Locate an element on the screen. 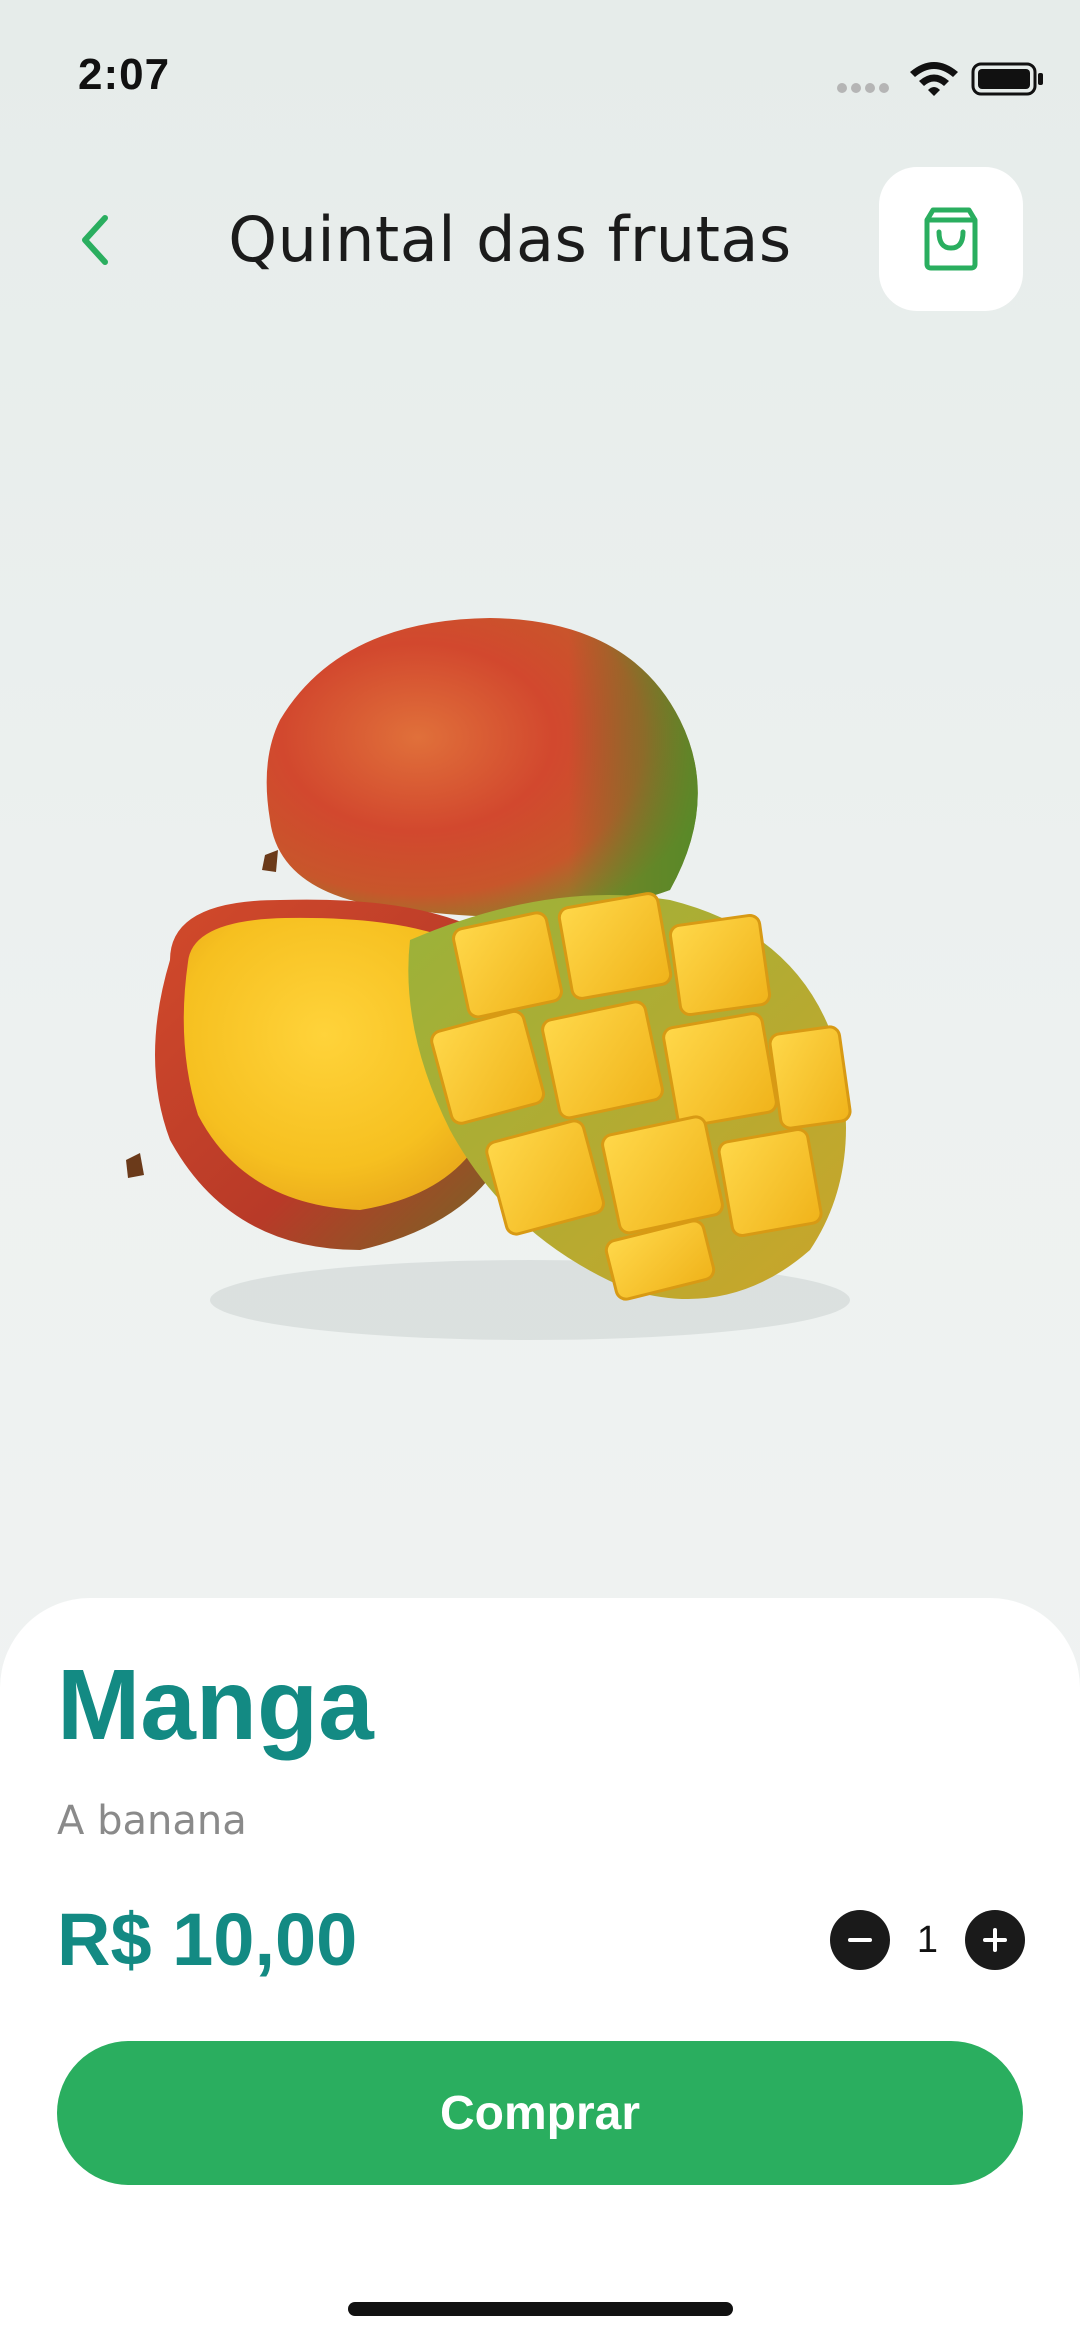 Image resolution: width=1080 pixels, height=2340 pixels. quantity-stepper: 1 is located at coordinates (927, 1940).